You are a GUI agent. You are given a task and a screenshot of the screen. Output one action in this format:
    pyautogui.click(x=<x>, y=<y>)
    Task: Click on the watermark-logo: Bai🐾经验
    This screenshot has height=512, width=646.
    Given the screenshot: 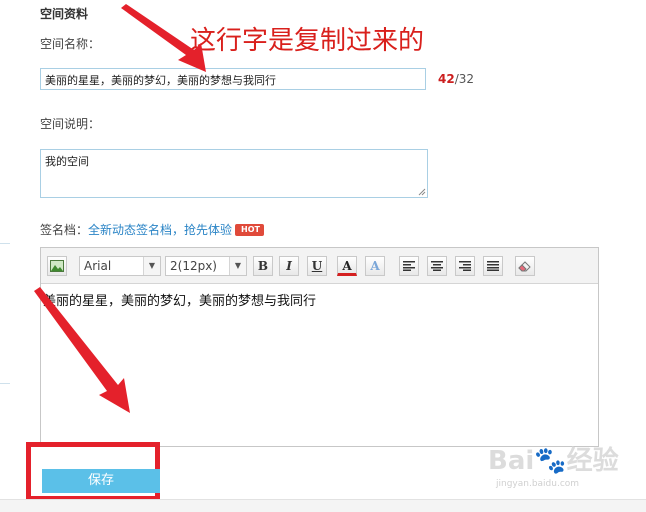 What is the action you would take?
    pyautogui.click(x=553, y=461)
    